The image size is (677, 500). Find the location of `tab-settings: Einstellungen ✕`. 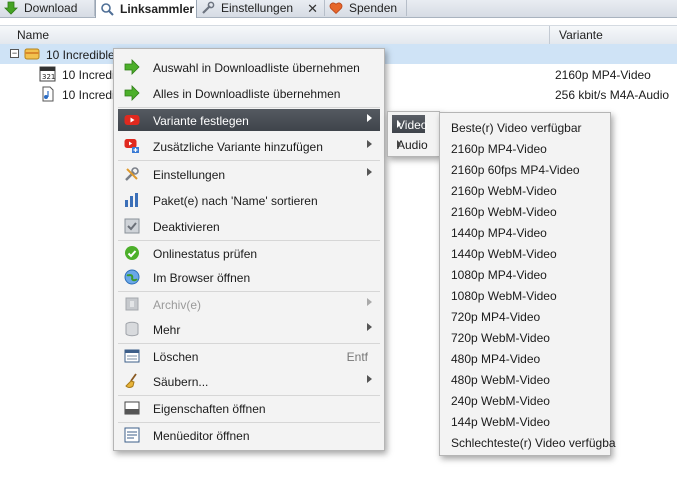

tab-settings: Einstellungen ✕ is located at coordinates (261, 8).